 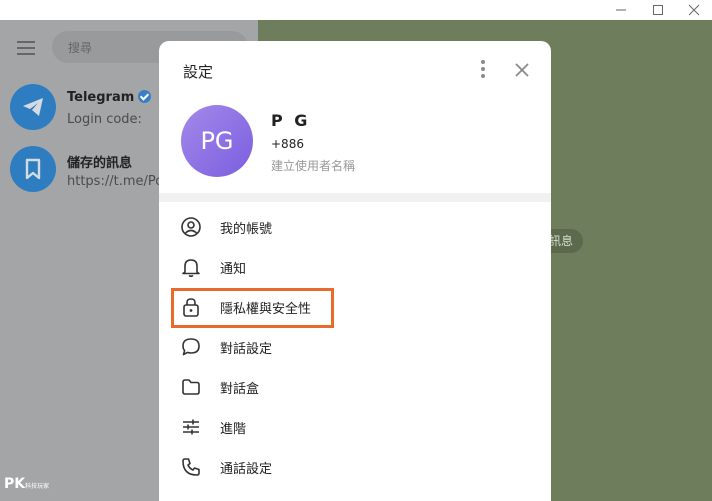 What do you see at coordinates (145, 96) in the screenshot?
I see `verified-badge-icon` at bounding box center [145, 96].